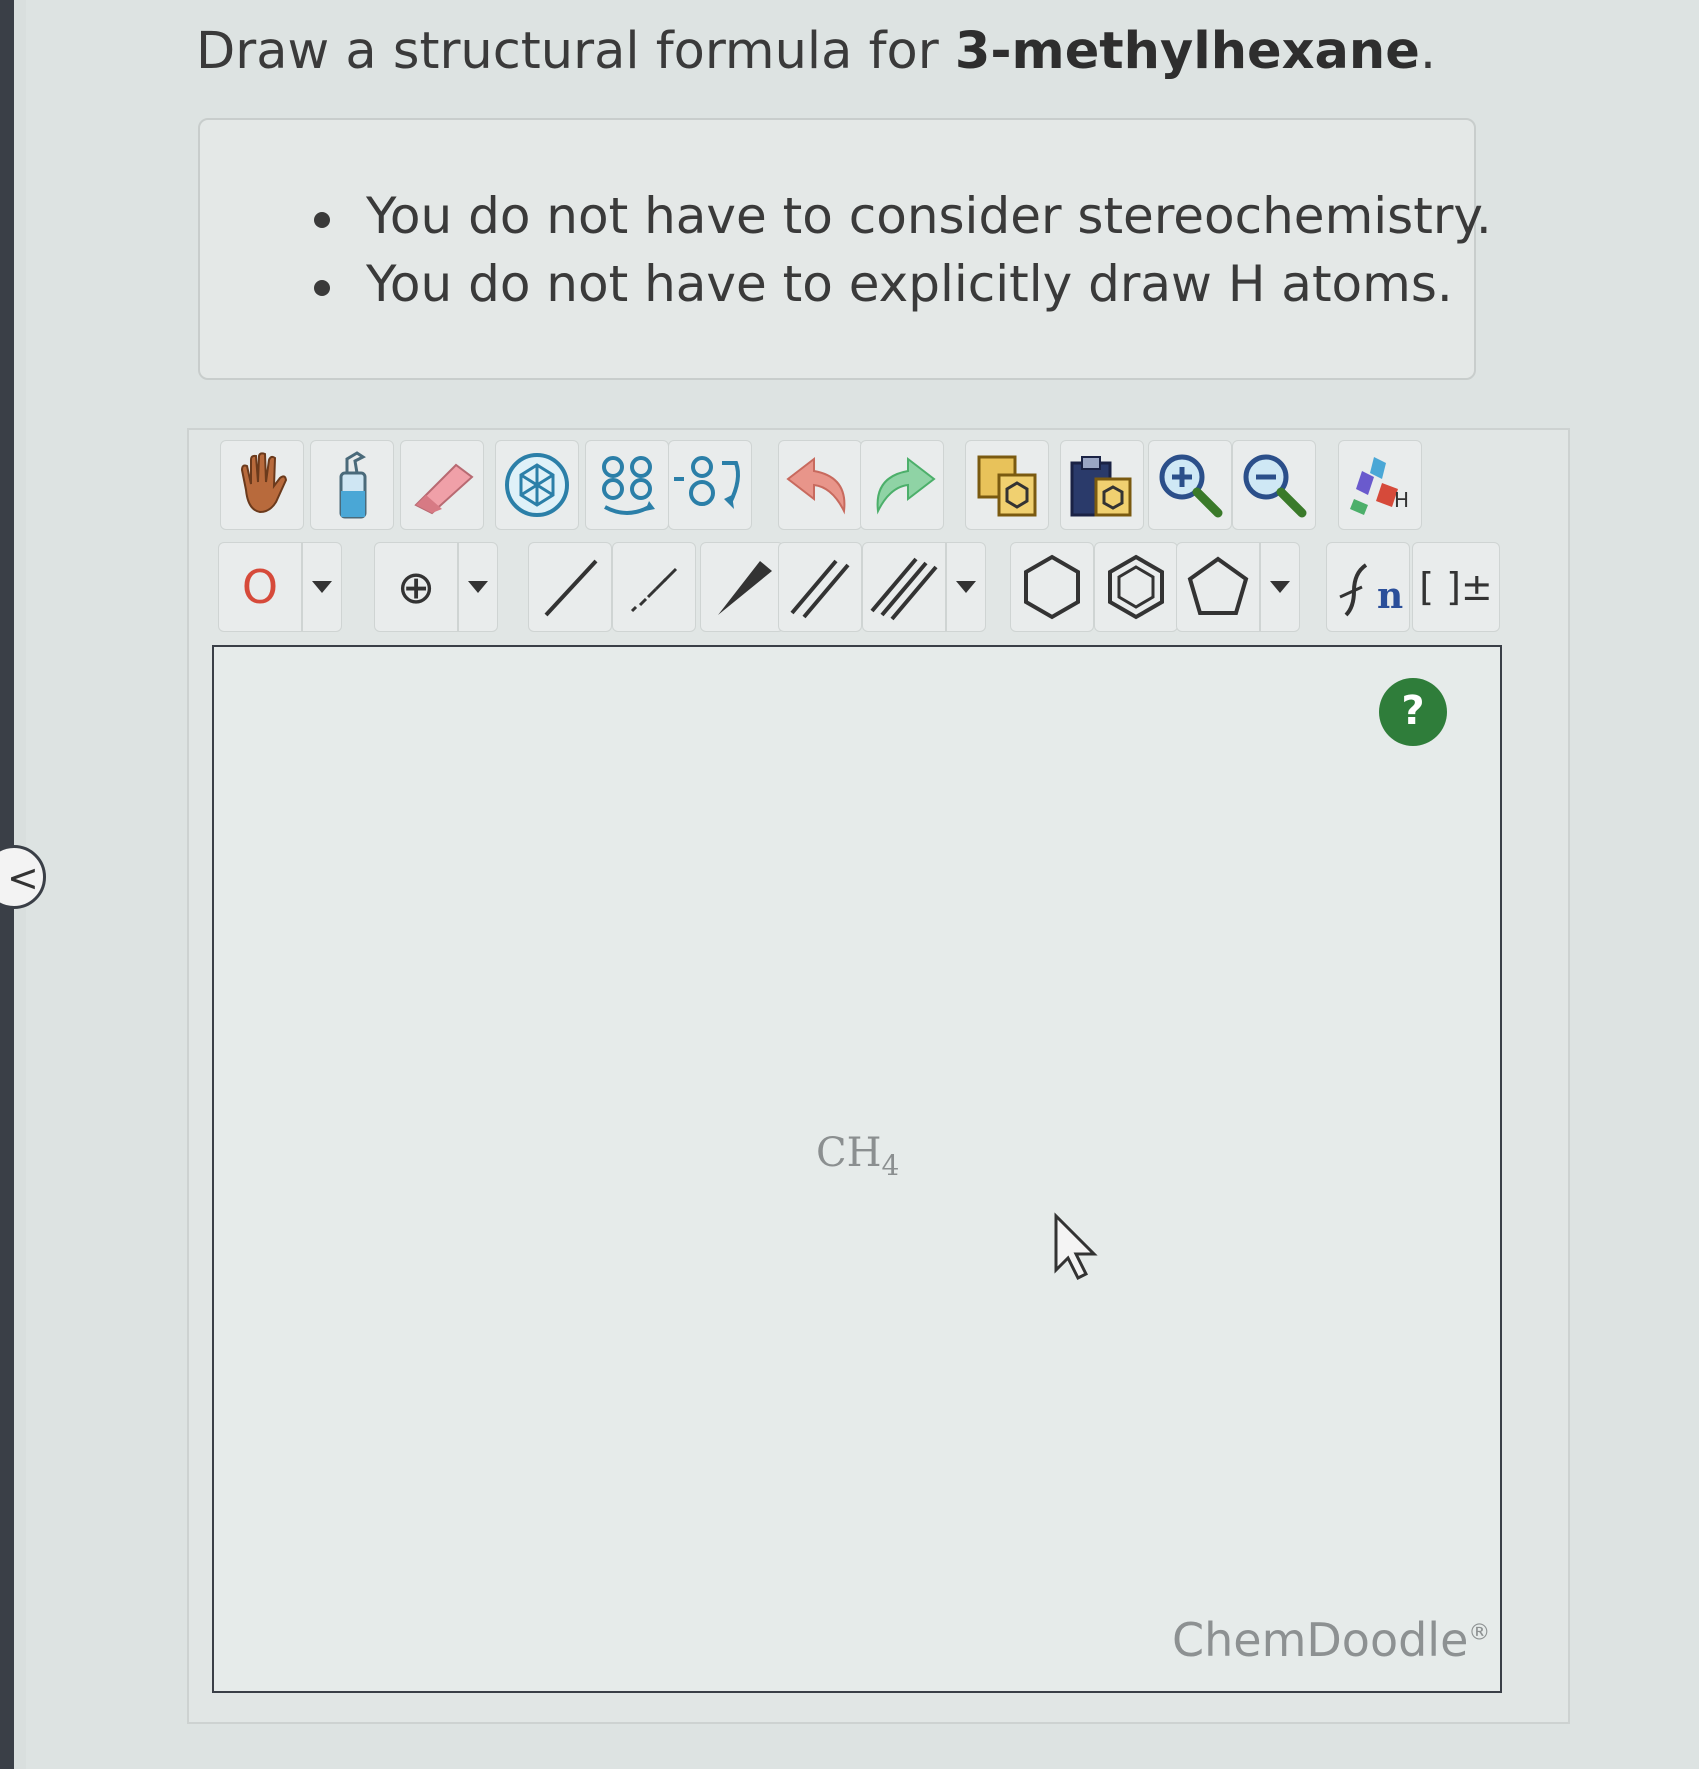 Image resolution: width=1699 pixels, height=1769 pixels. What do you see at coordinates (1479, 1633) in the screenshot?
I see `brand-mark: ®` at bounding box center [1479, 1633].